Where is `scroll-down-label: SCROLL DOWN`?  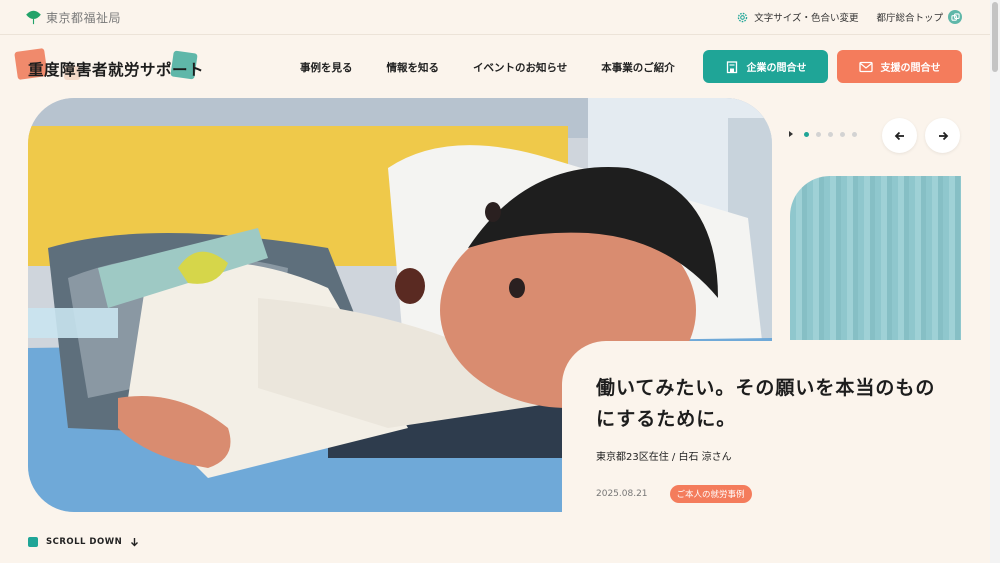 scroll-down-label: SCROLL DOWN is located at coordinates (84, 542).